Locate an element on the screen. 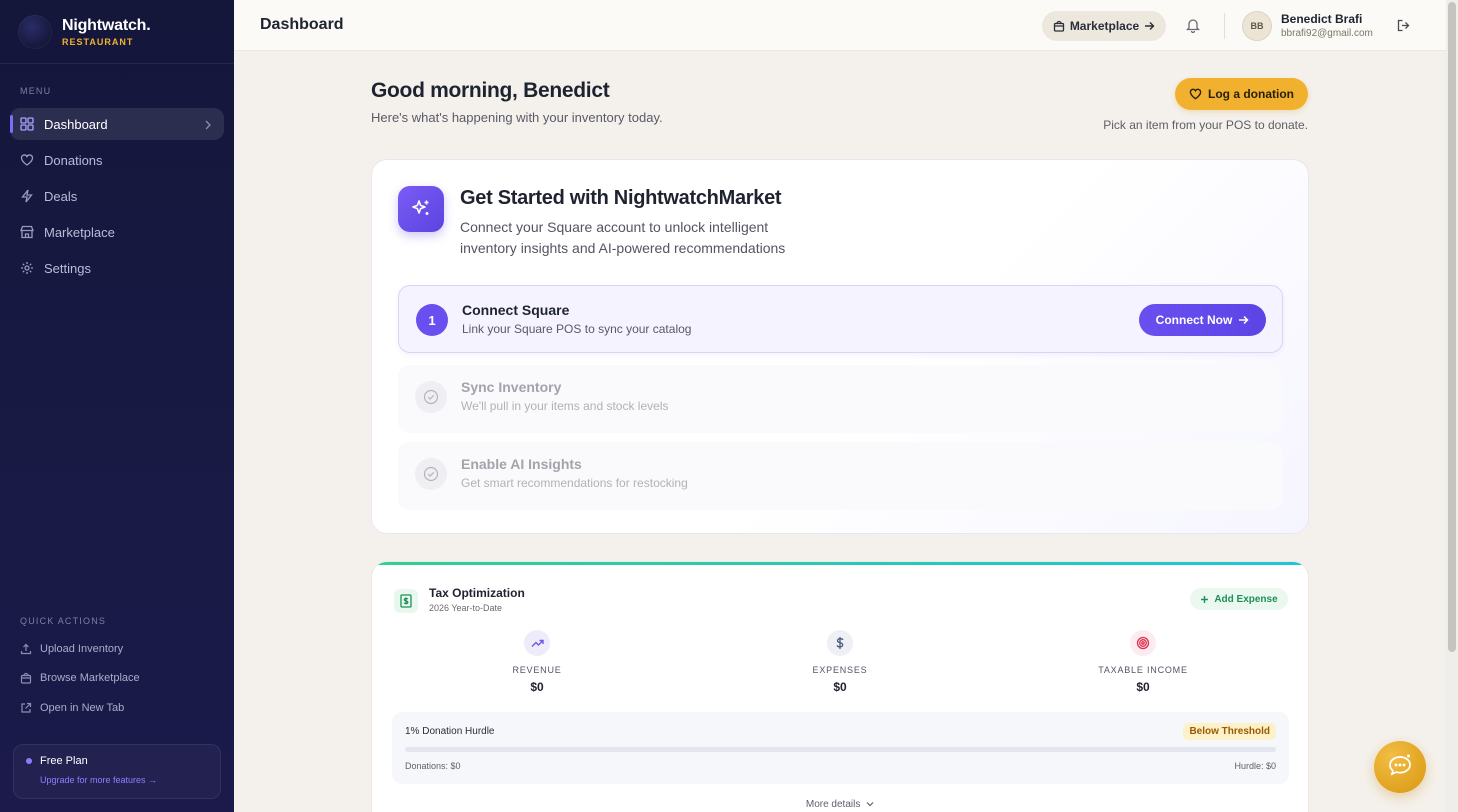 This screenshot has height=812, width=1458. marketplace-button: Marketplace is located at coordinates (1104, 26).